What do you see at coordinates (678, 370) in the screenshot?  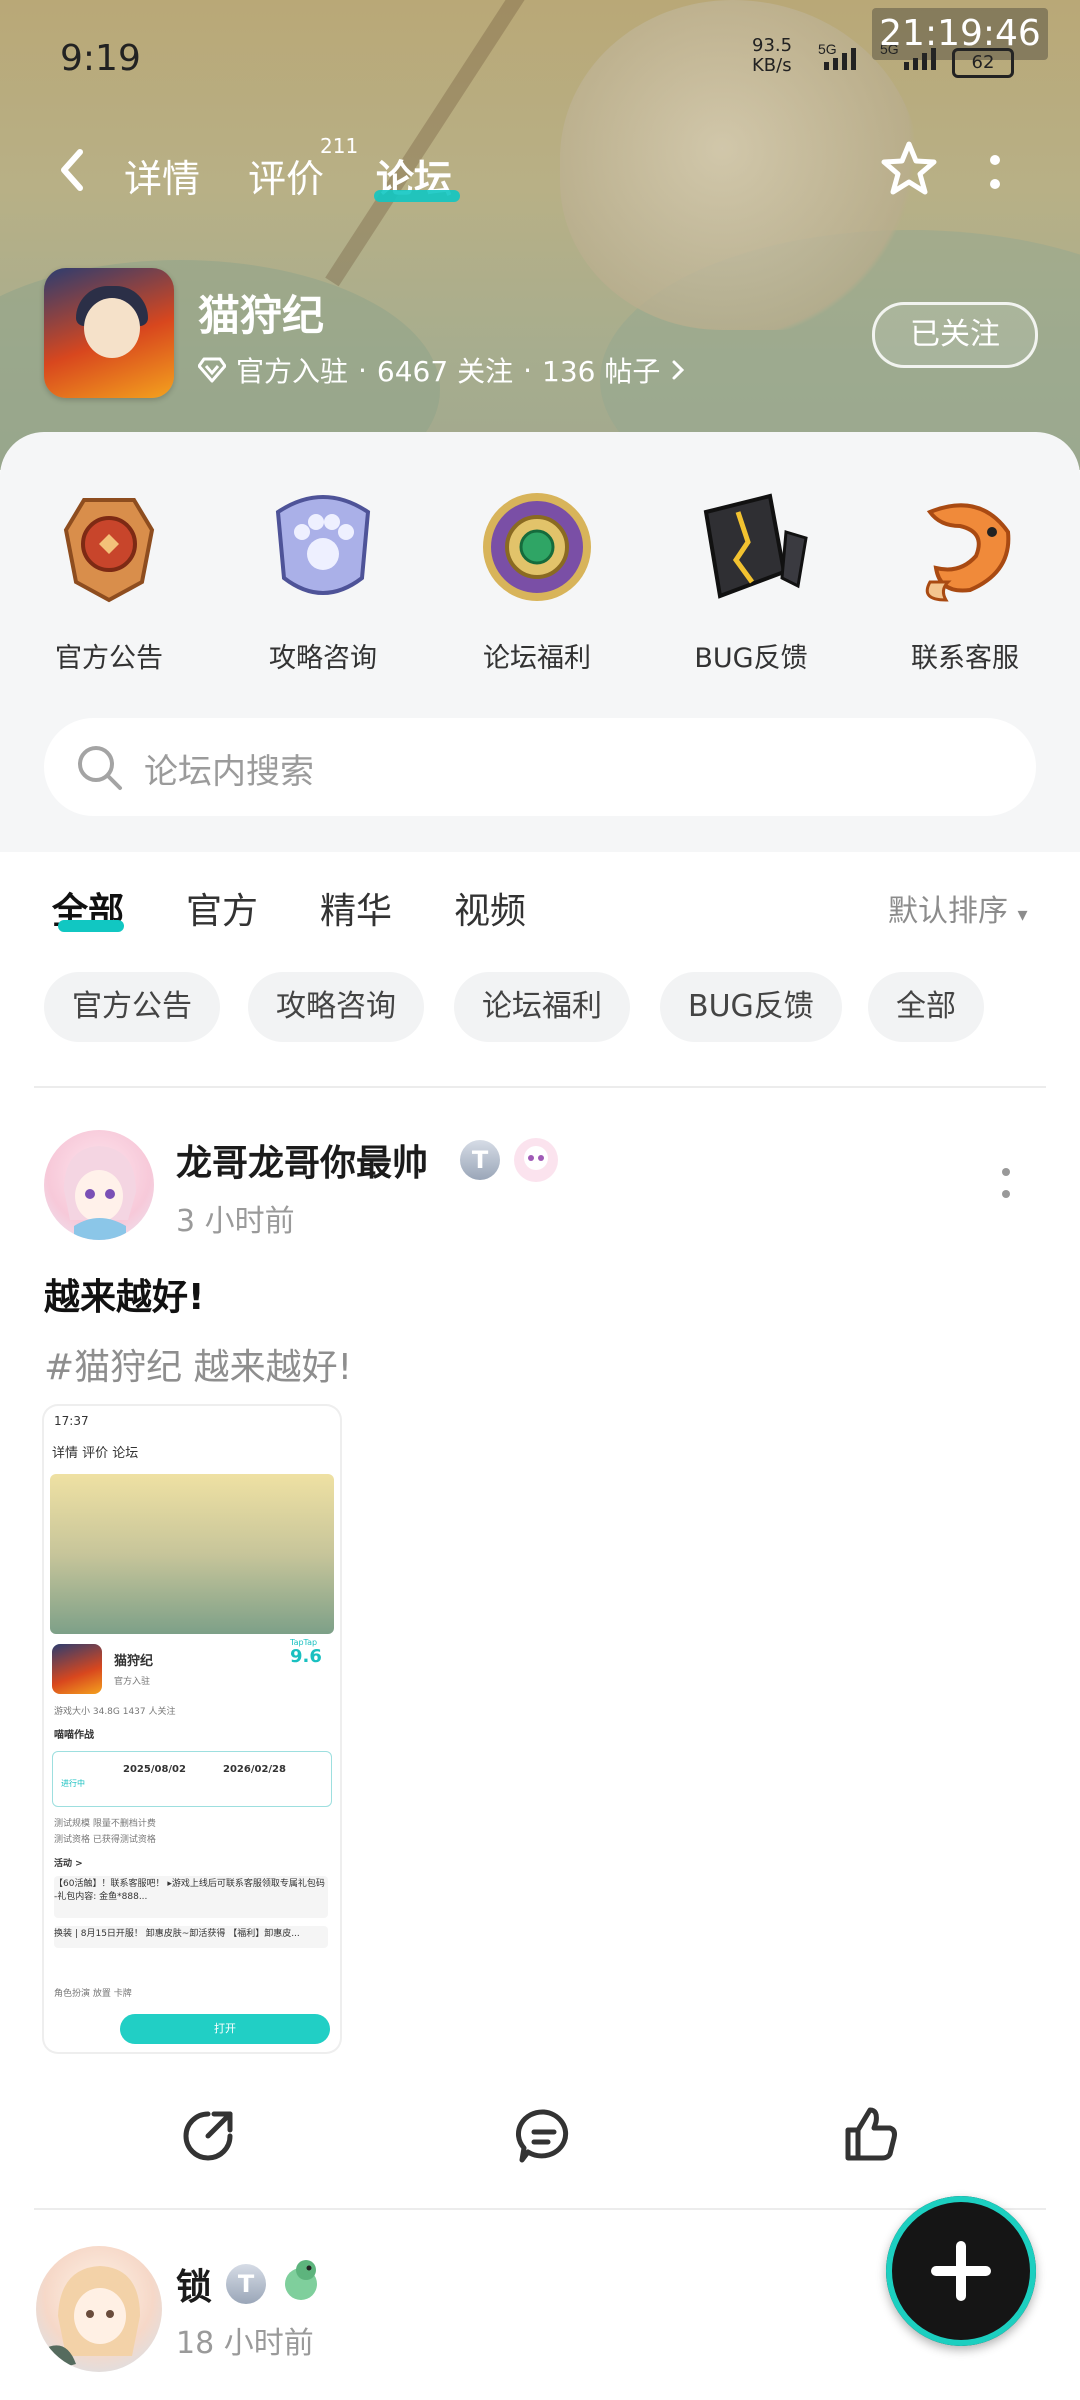 I see `chevron-right-icon` at bounding box center [678, 370].